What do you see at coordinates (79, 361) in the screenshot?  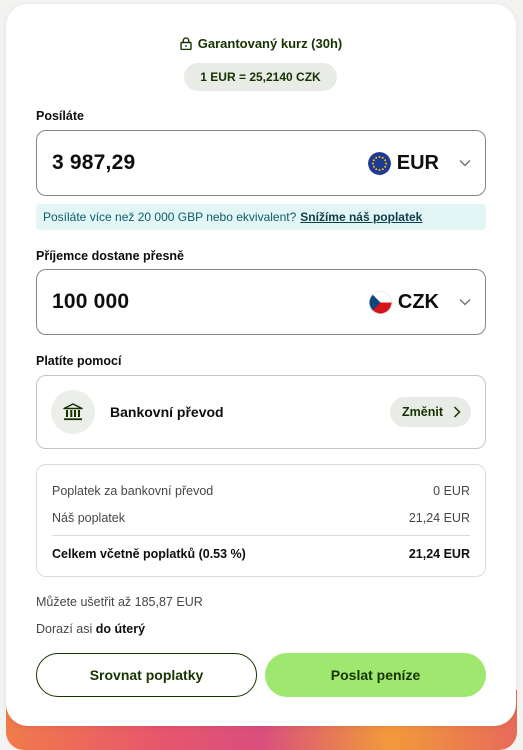 I see `payment-label: Platíte pomocí` at bounding box center [79, 361].